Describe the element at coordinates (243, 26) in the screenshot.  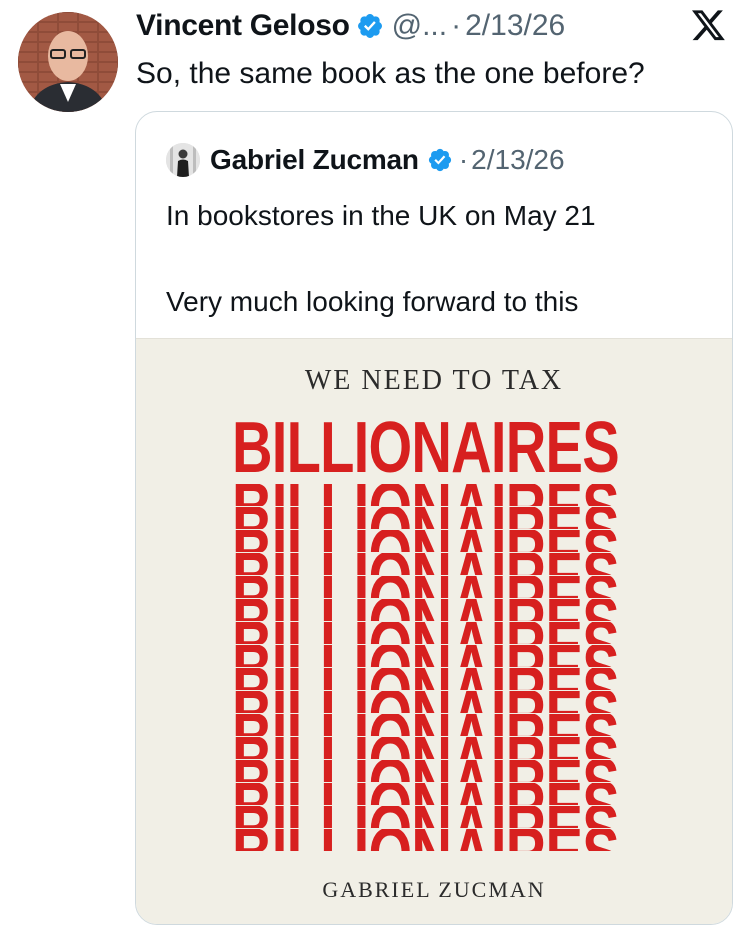
I see `author-name: Vincent Geloso` at that location.